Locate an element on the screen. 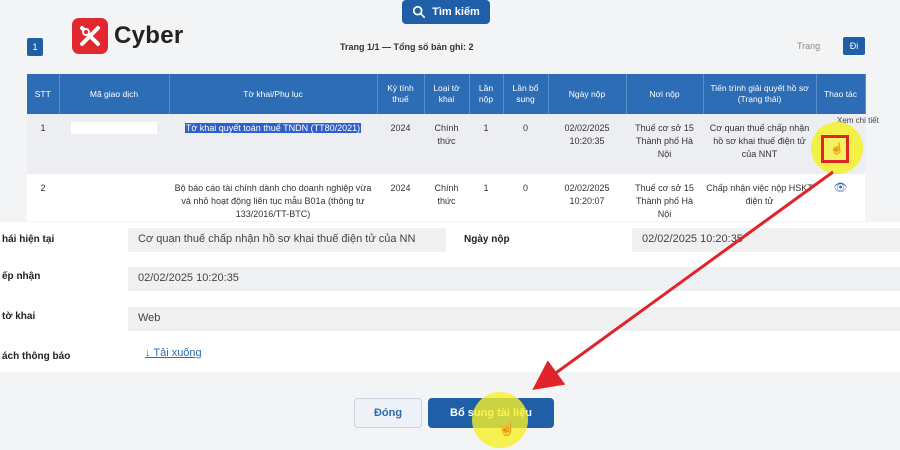 The image size is (900, 450). cell-thao-tac: 👁 is located at coordinates (840, 197).